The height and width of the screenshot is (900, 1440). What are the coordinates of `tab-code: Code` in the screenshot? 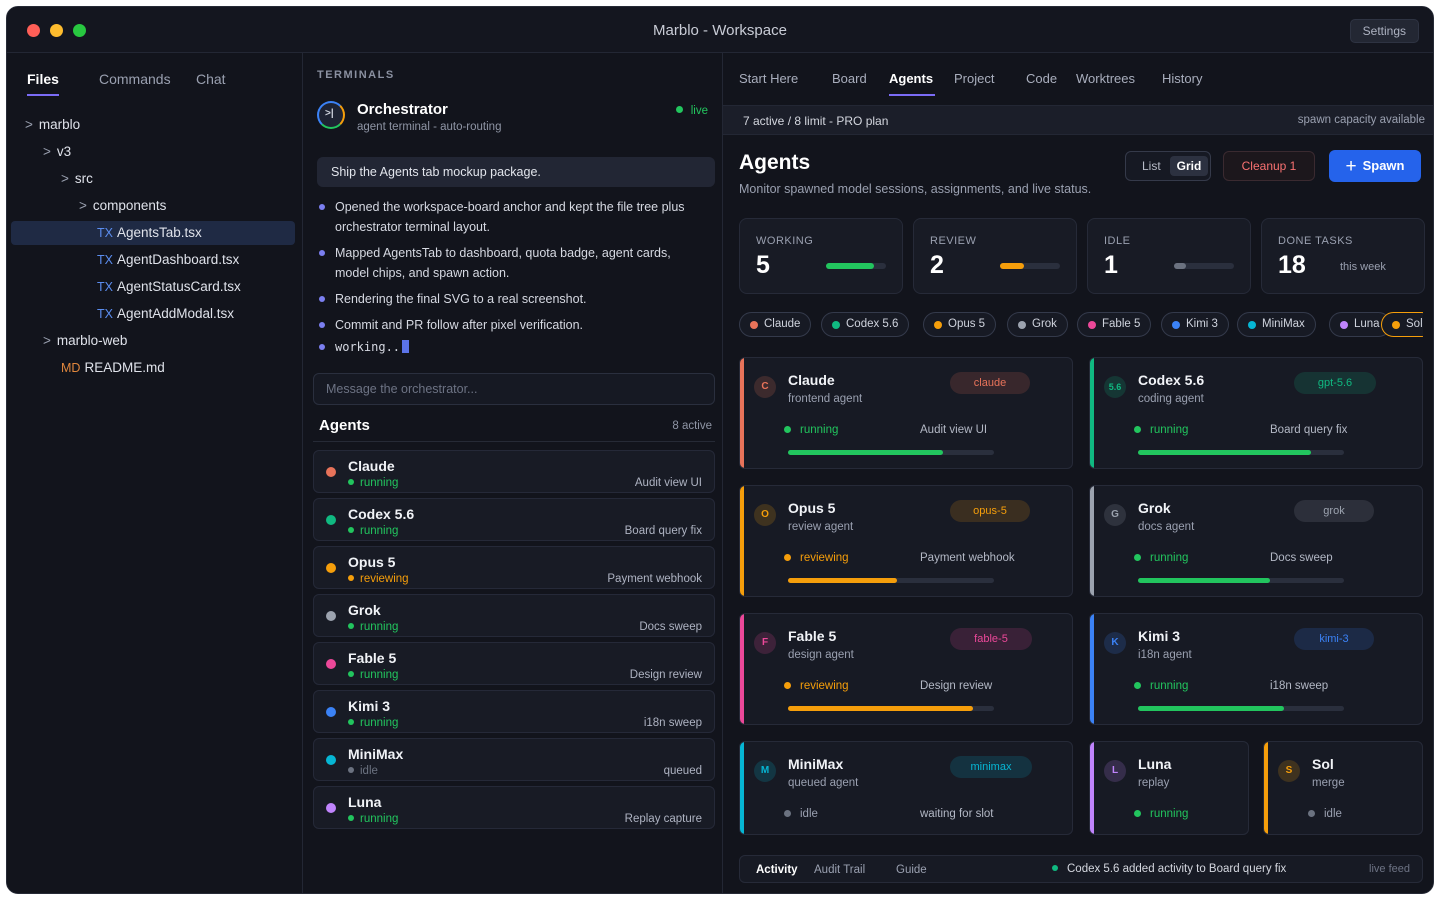 It's located at (1041, 78).